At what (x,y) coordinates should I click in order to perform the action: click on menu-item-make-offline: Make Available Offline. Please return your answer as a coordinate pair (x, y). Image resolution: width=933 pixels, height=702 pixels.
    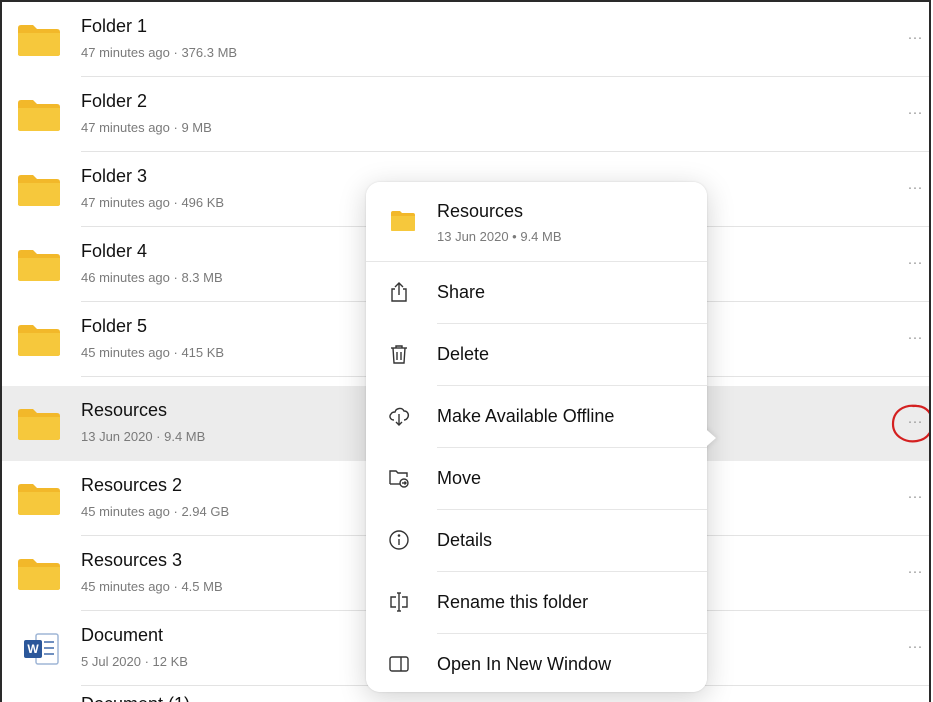
    Looking at the image, I should click on (536, 417).